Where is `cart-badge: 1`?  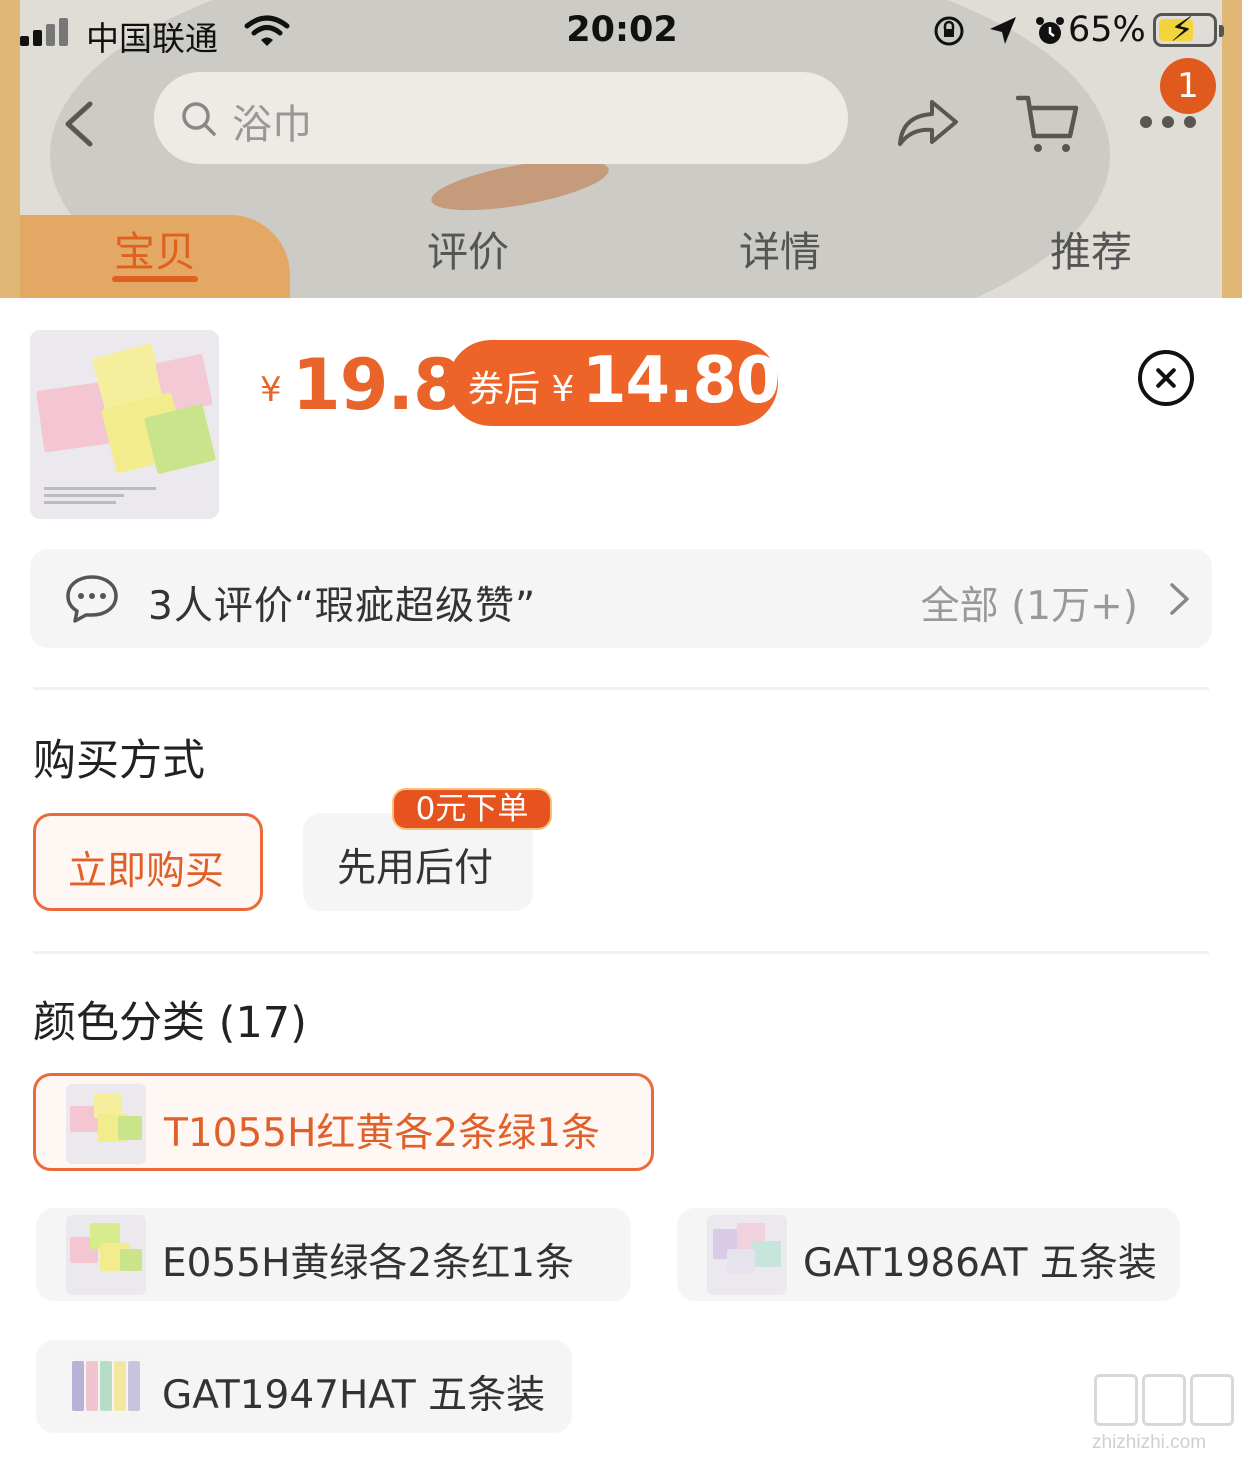
cart-badge: 1 is located at coordinates (1188, 86).